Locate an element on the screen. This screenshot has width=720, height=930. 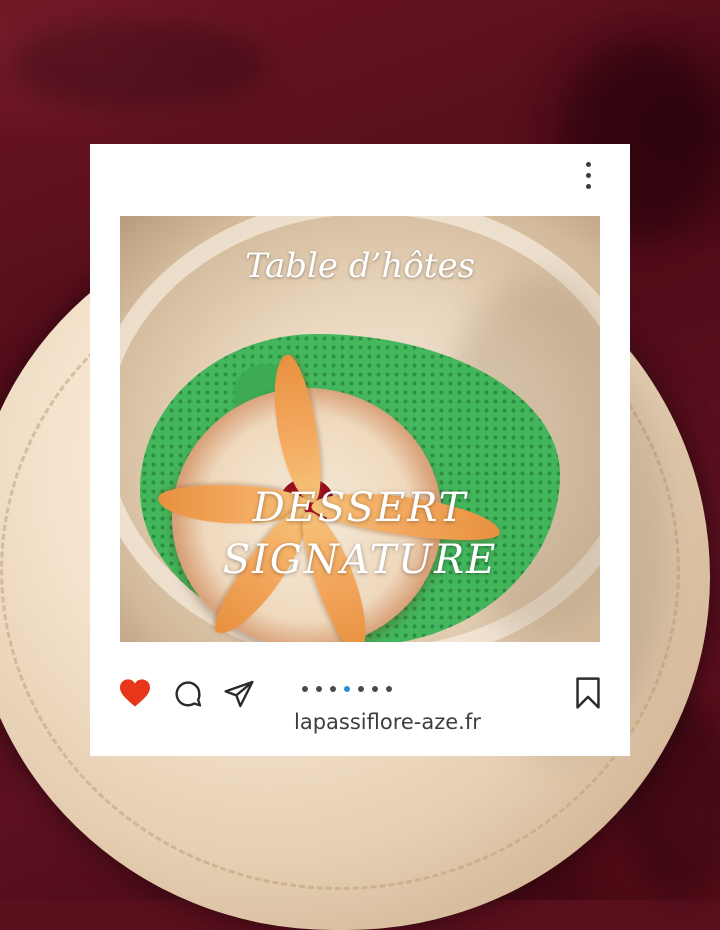
action-bar is located at coordinates (363, 694).